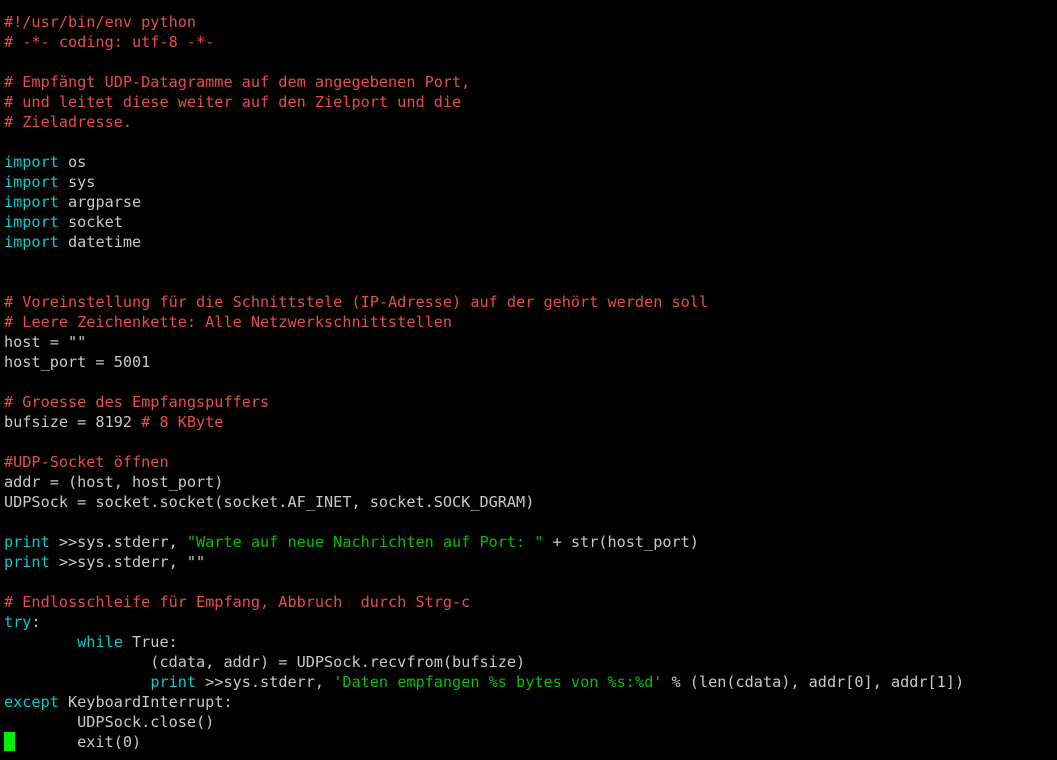 This screenshot has width=1057, height=760. What do you see at coordinates (484, 402) in the screenshot?
I see `code-line: # Groesse des Empfangspuffers` at bounding box center [484, 402].